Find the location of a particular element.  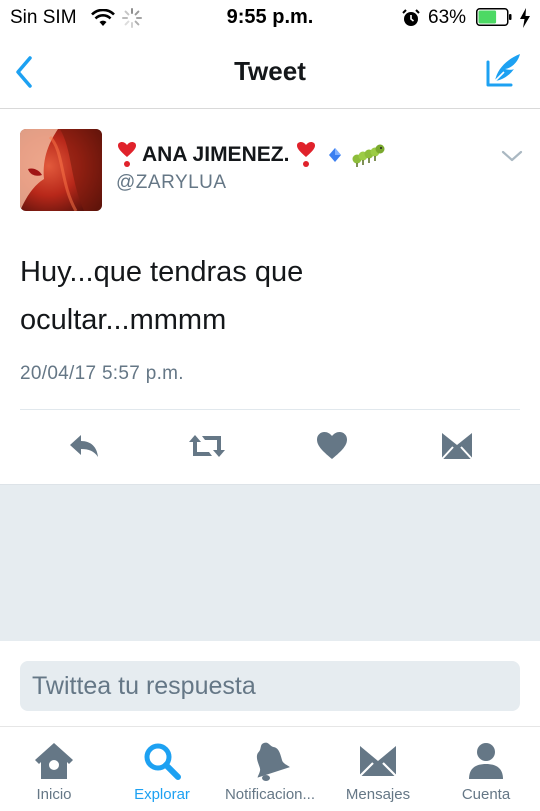

author-name-text: ANA JIMENEZ. is located at coordinates (216, 154).